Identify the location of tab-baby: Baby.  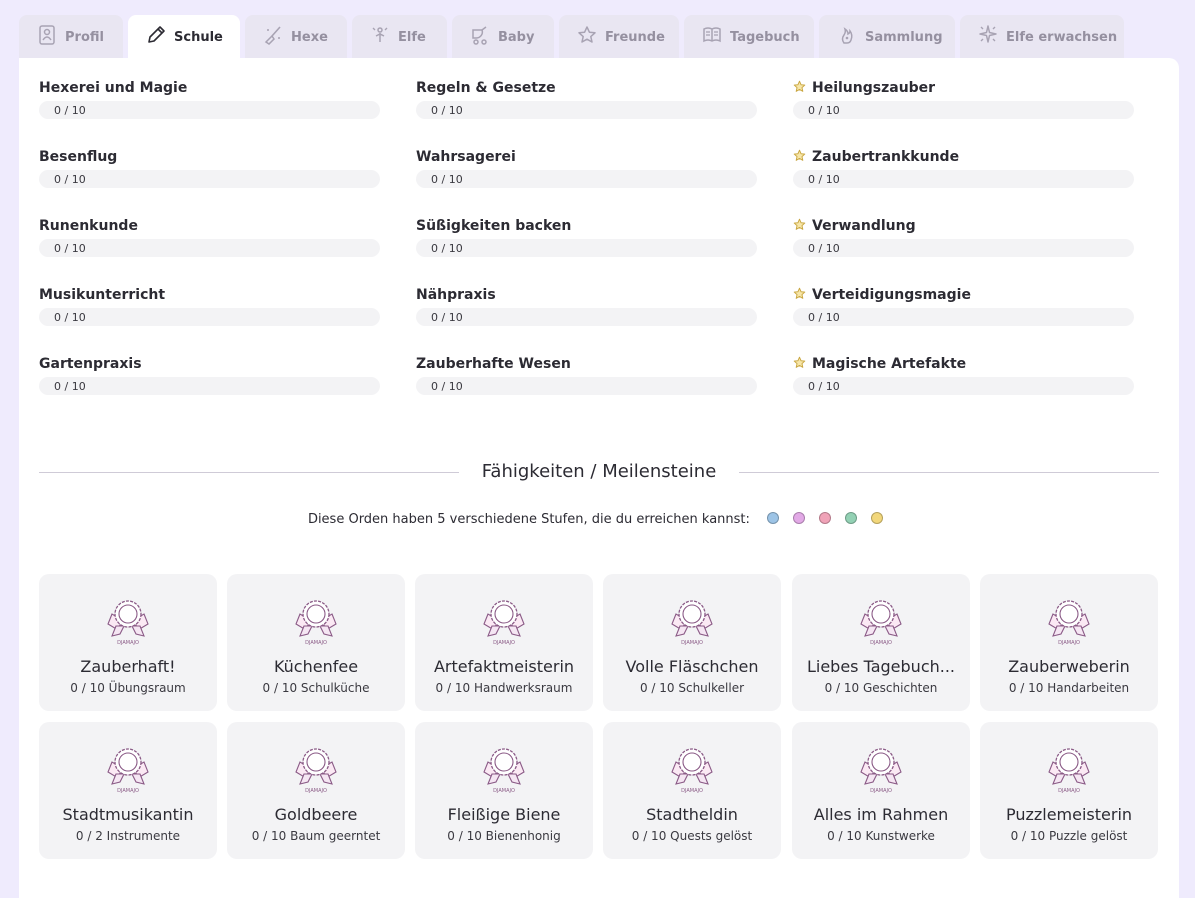
(503, 36).